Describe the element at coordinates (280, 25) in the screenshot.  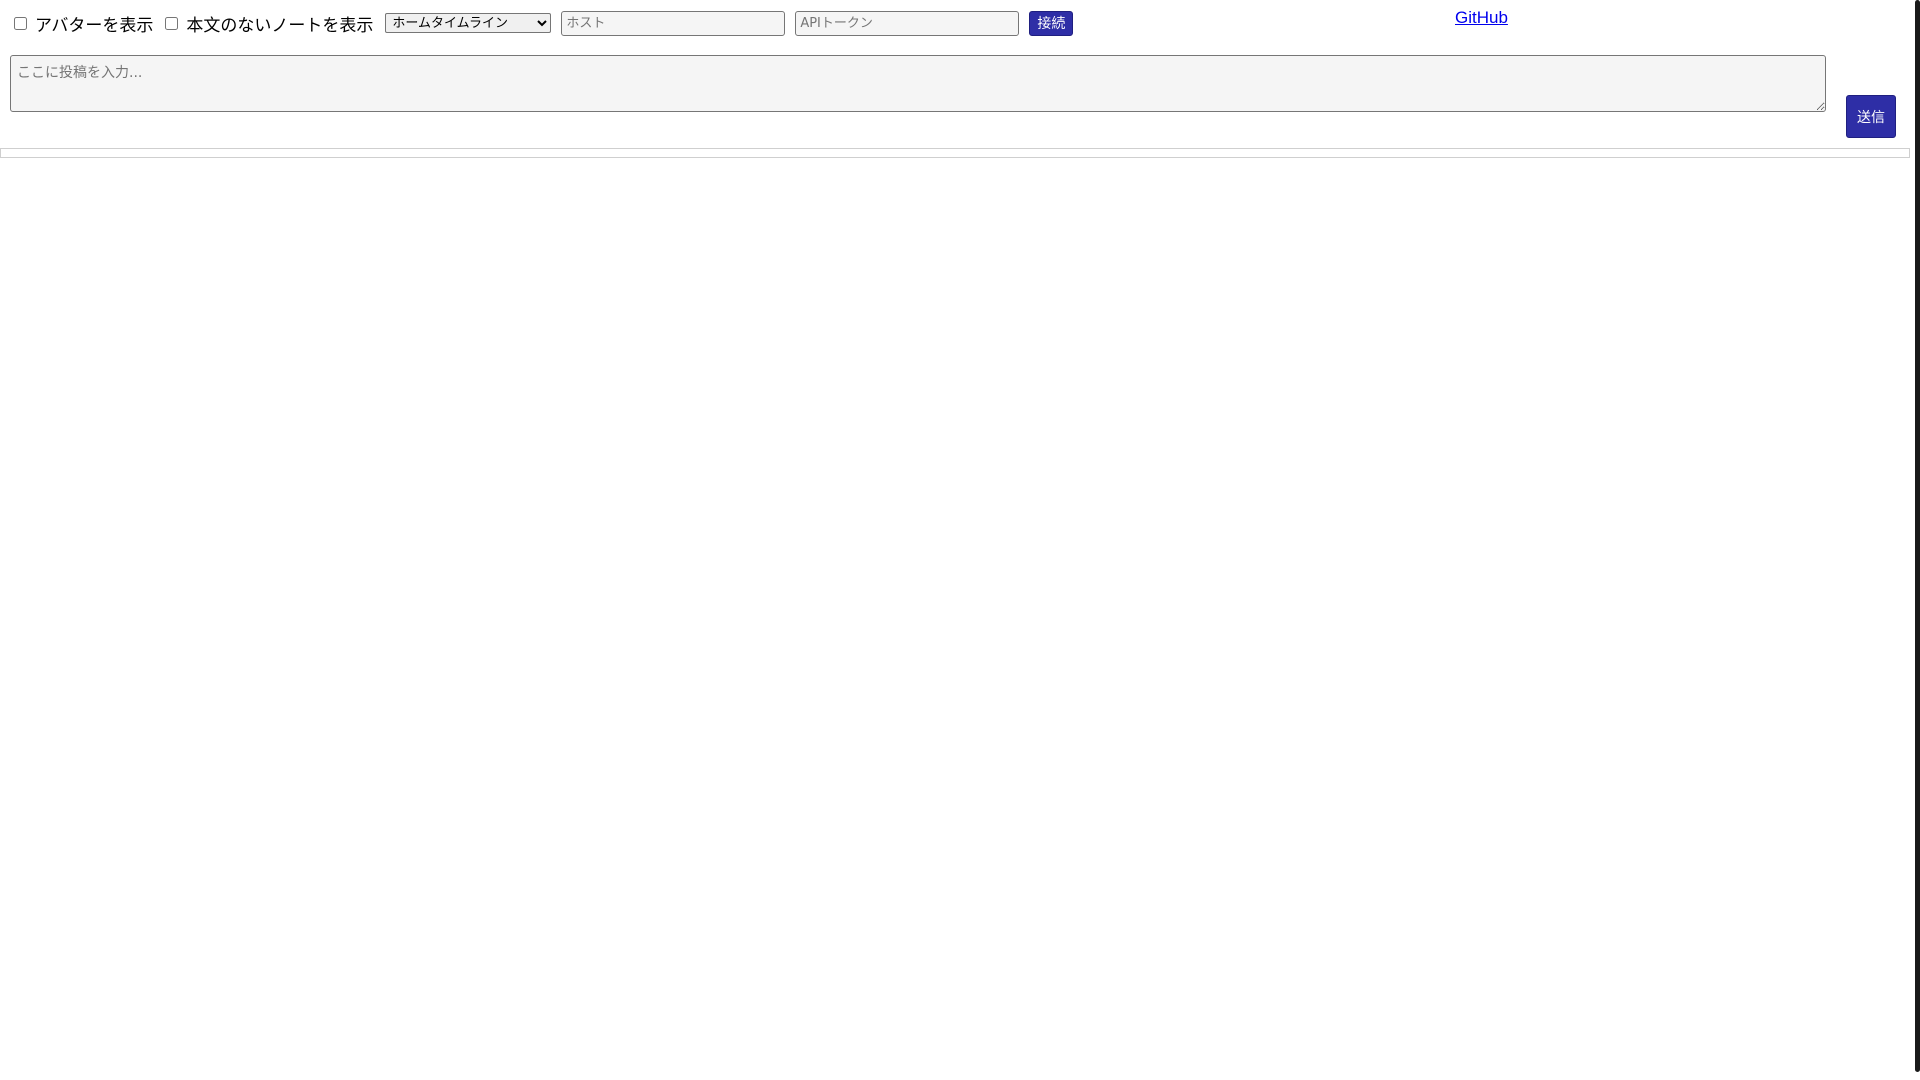
I see `show-empty-notes-label: 本文のないノートを表示` at that location.